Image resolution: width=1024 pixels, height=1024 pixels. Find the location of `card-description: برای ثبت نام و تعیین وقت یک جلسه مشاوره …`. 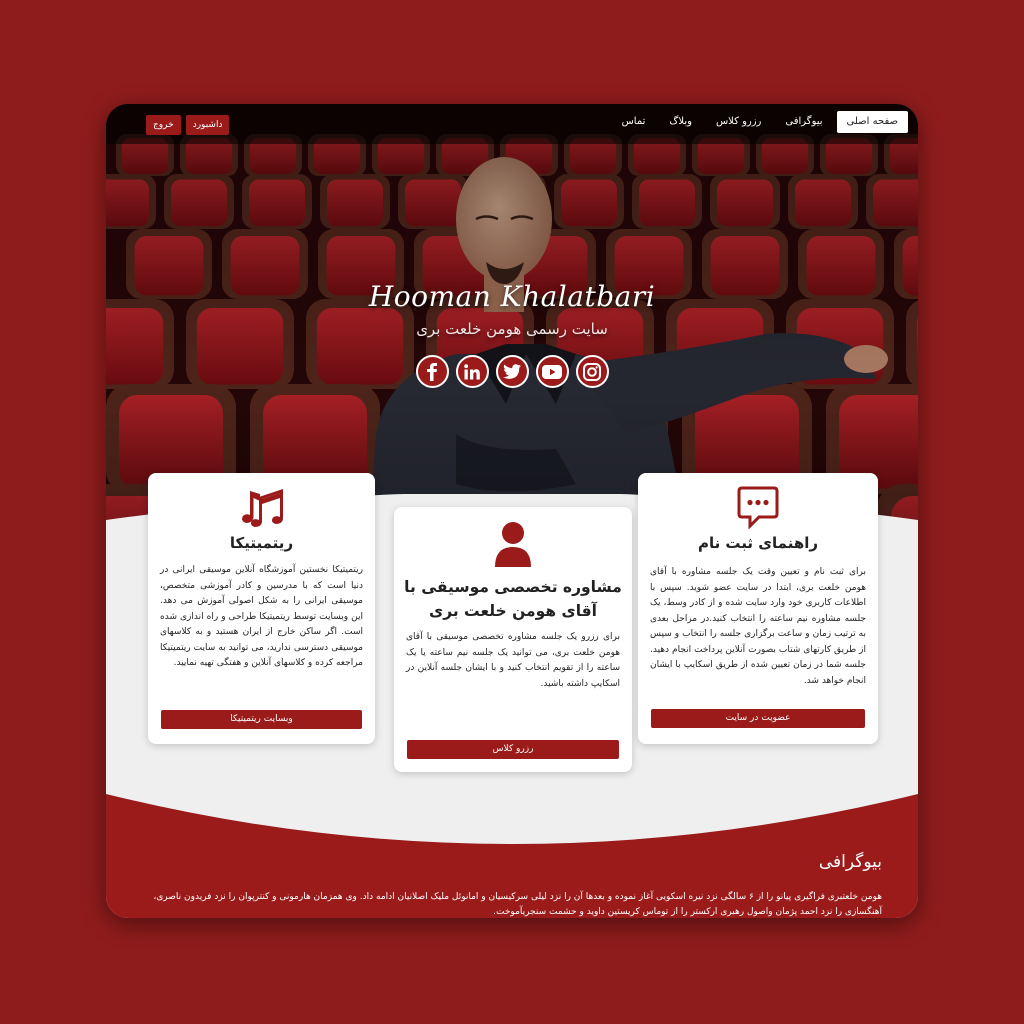

card-description: برای ثبت نام و تعیین وقت یک جلسه مشاوره … is located at coordinates (758, 626).